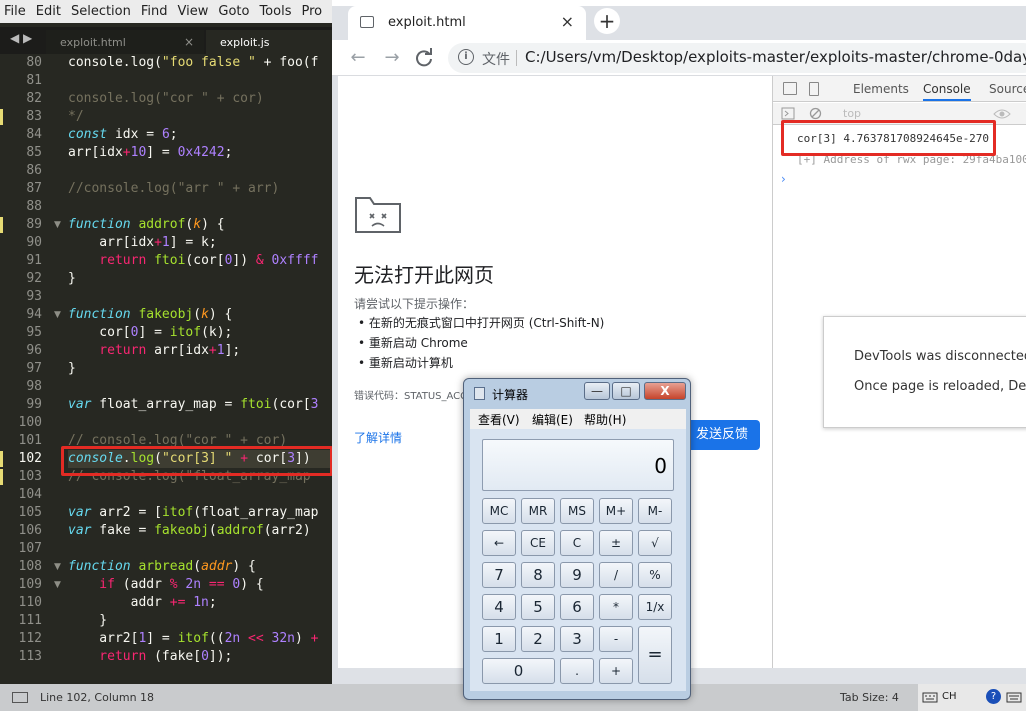 The image size is (1026, 711). I want to click on minimize-button: —, so click(597, 391).